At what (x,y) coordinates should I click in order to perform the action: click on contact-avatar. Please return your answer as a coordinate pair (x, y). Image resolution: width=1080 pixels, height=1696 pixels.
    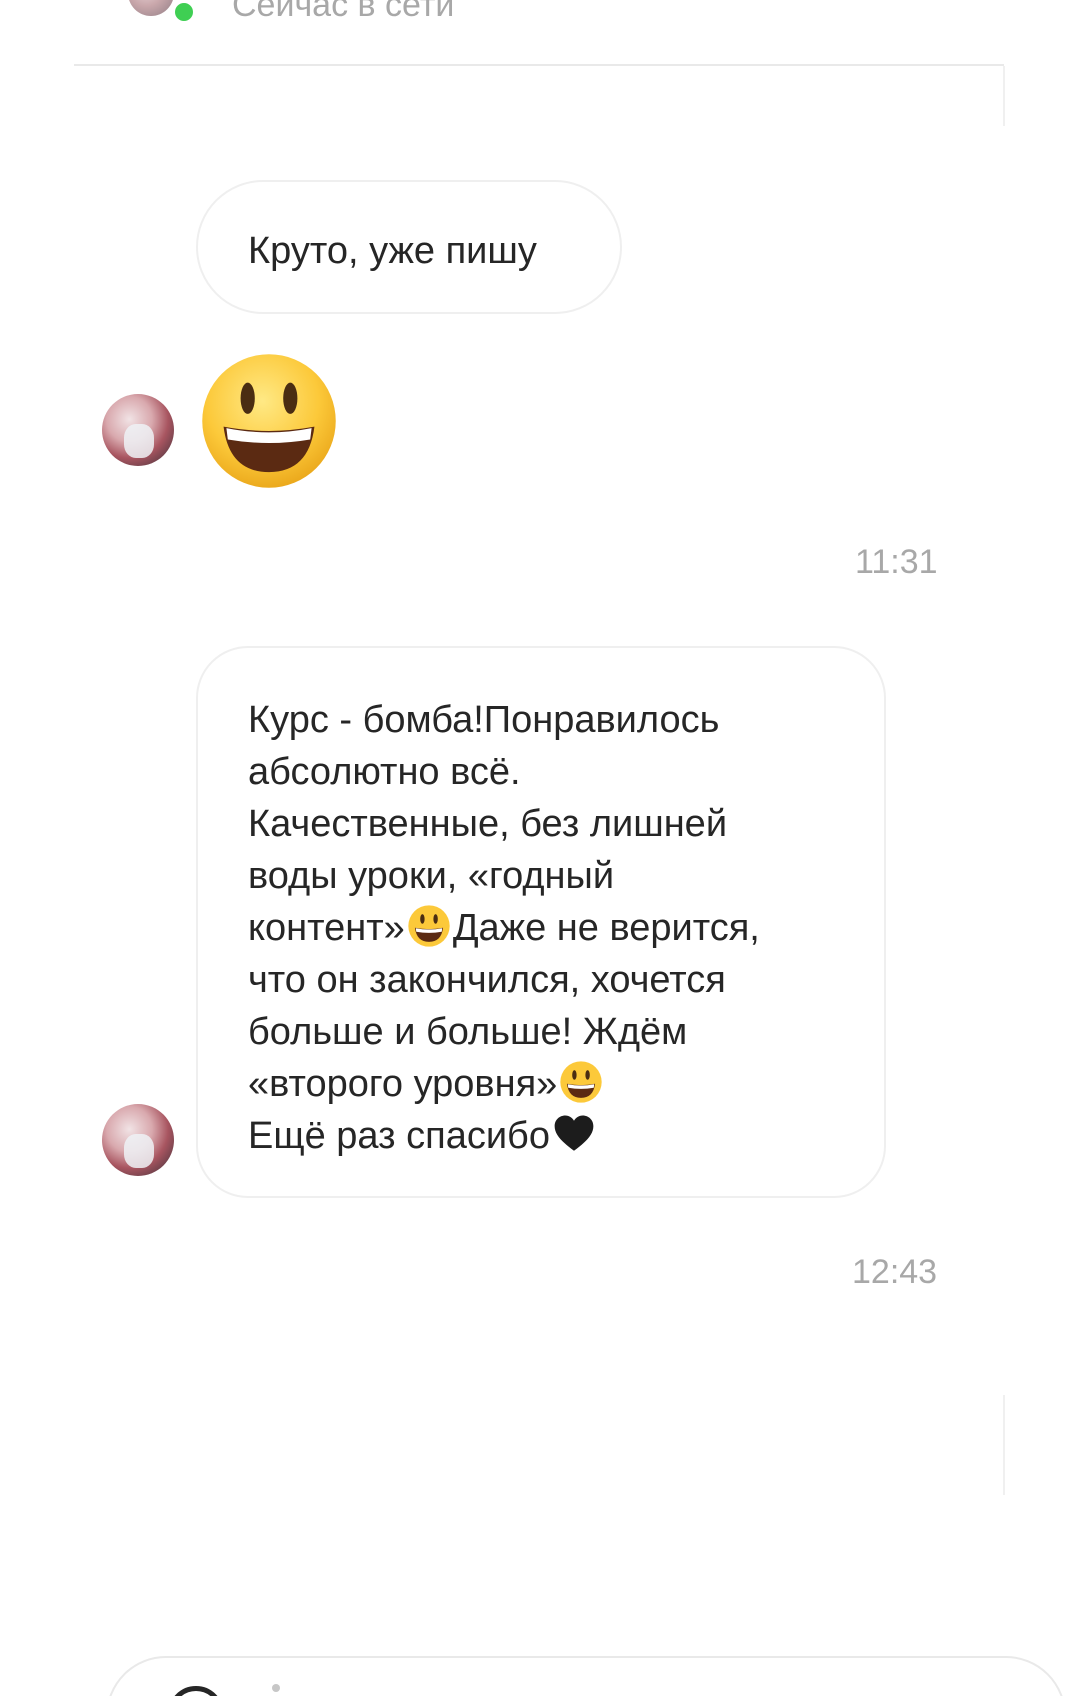
    Looking at the image, I should click on (151, 8).